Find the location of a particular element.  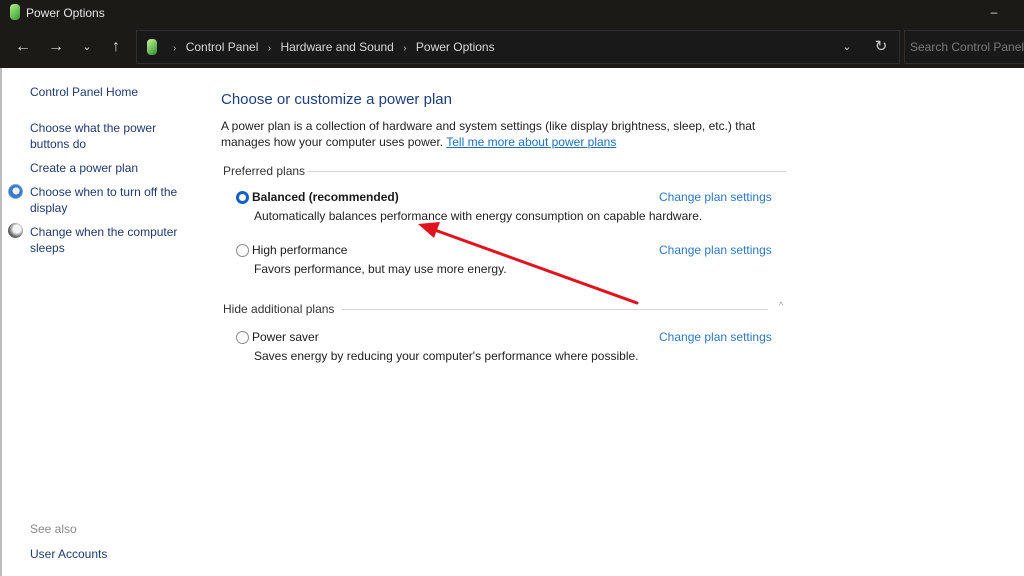

page-title: Choose or customize a power plan is located at coordinates (336, 99).